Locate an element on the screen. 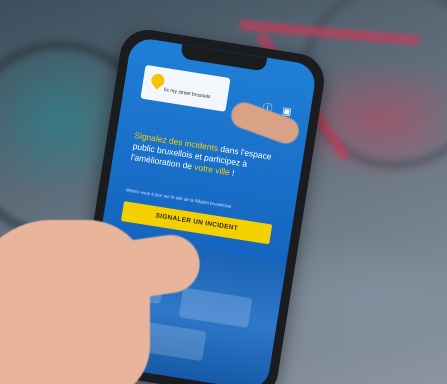 Image resolution: width=447 pixels, height=384 pixels. phone-notch is located at coordinates (224, 58).